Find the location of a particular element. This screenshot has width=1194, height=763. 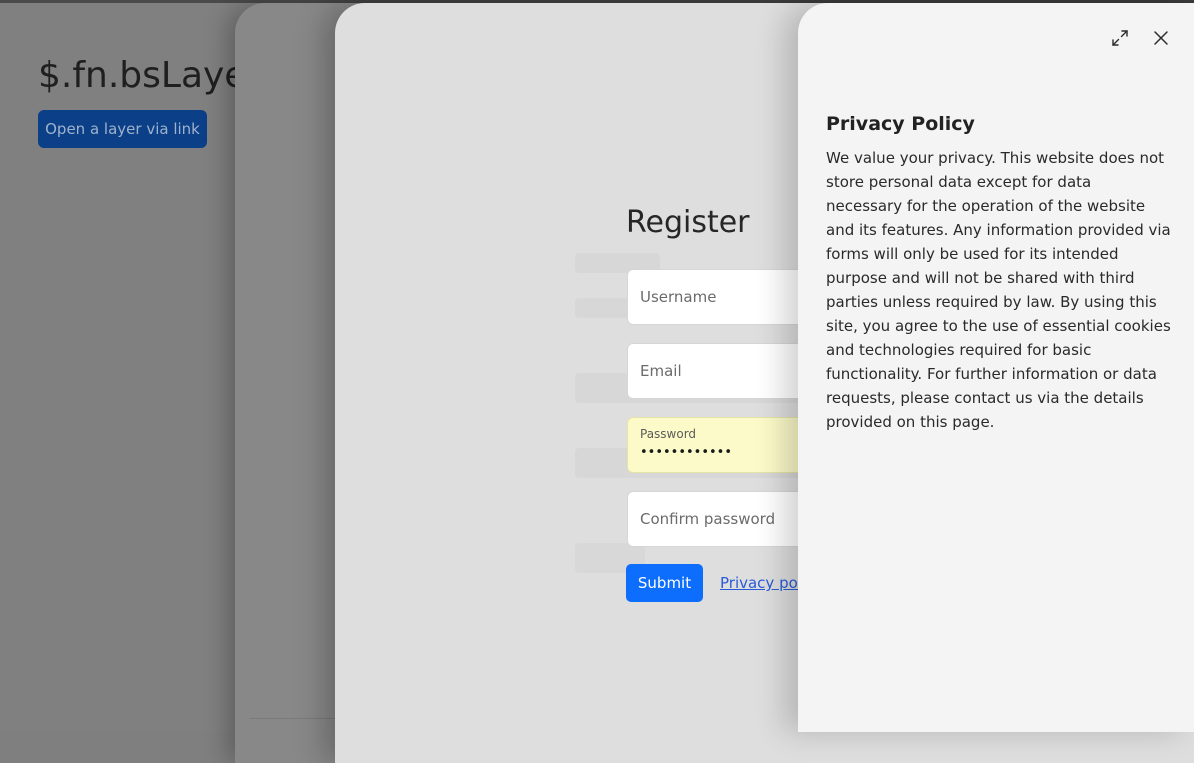

username-placeholder: Username is located at coordinates (678, 297).